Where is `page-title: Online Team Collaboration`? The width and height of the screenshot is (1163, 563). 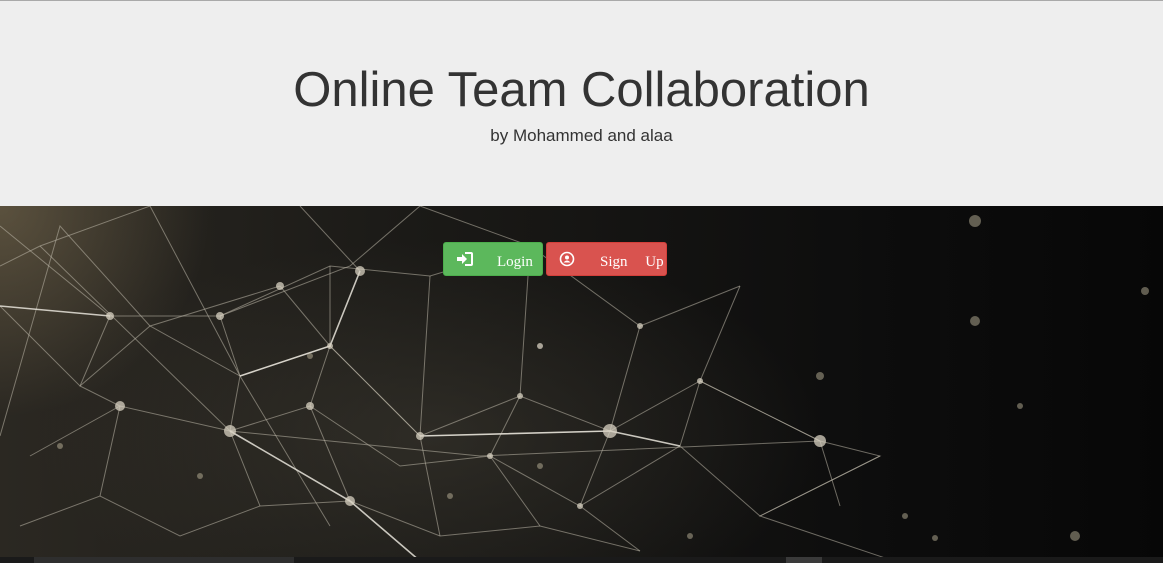 page-title: Online Team Collaboration is located at coordinates (581, 90).